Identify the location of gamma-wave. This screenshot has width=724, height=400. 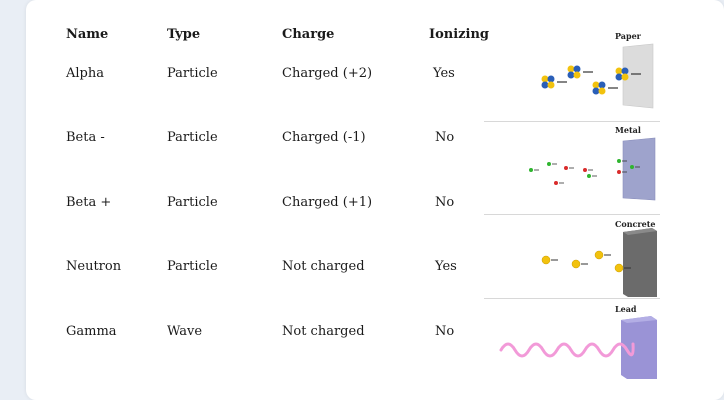
(567, 350).